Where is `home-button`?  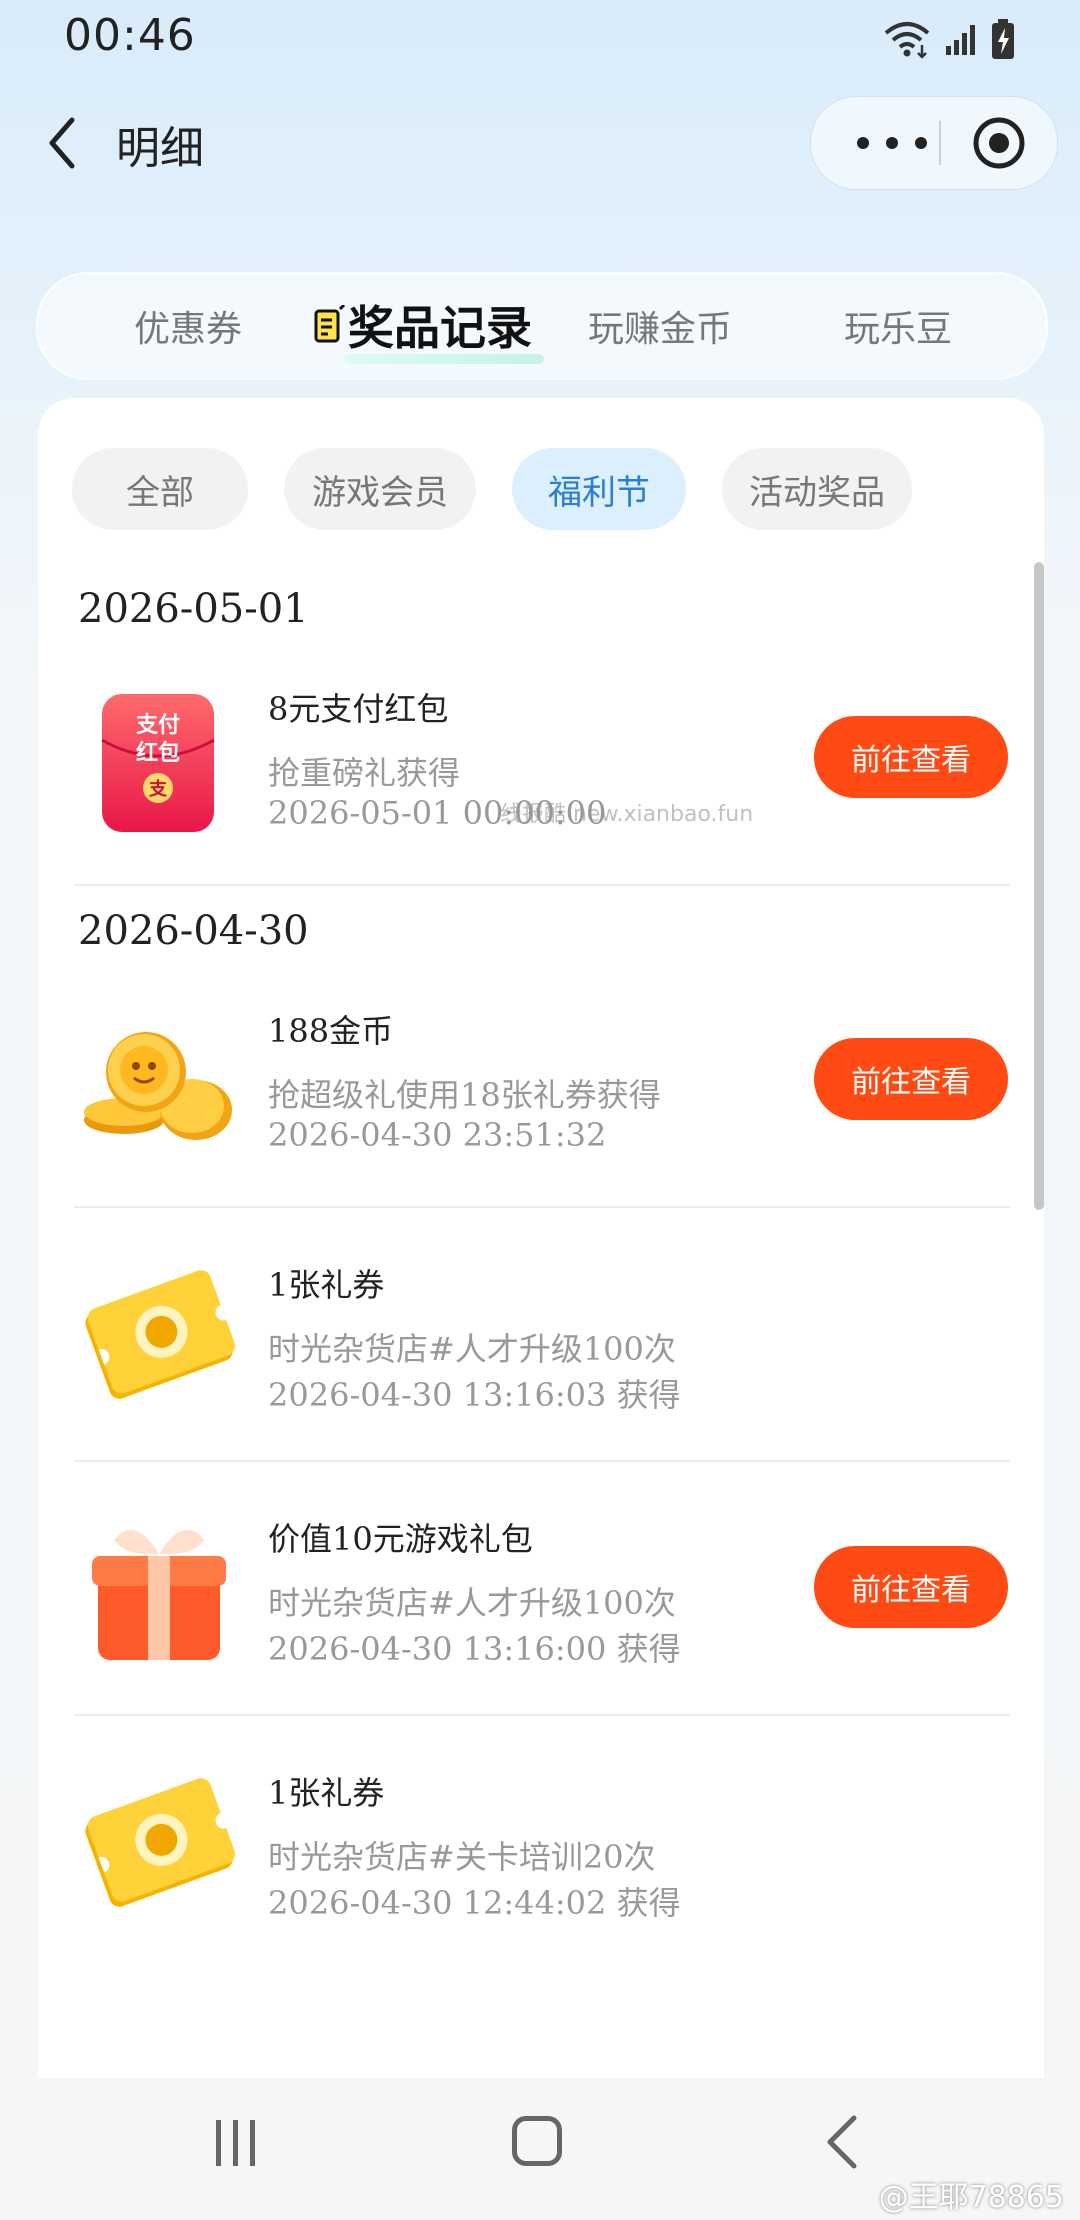
home-button is located at coordinates (537, 2141).